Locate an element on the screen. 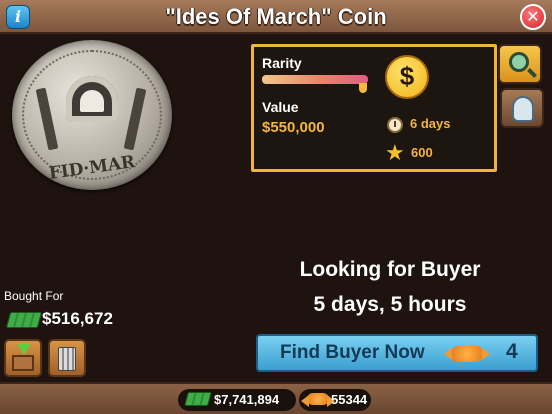  status-time-left: 5 days, 5 hours is located at coordinates (390, 304).